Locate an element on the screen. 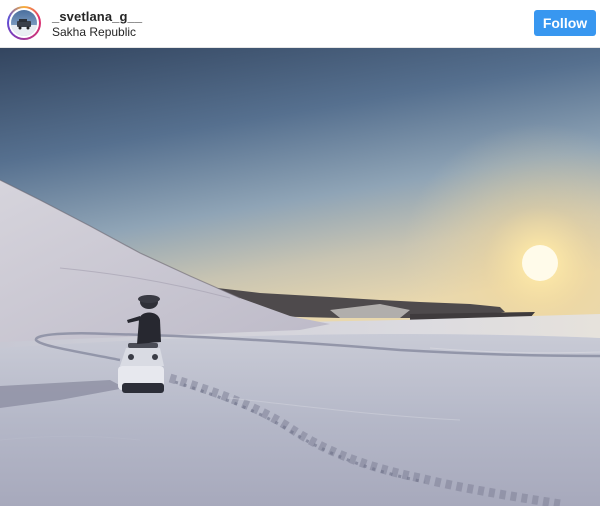 The image size is (600, 506). avatar-image is located at coordinates (24, 23).